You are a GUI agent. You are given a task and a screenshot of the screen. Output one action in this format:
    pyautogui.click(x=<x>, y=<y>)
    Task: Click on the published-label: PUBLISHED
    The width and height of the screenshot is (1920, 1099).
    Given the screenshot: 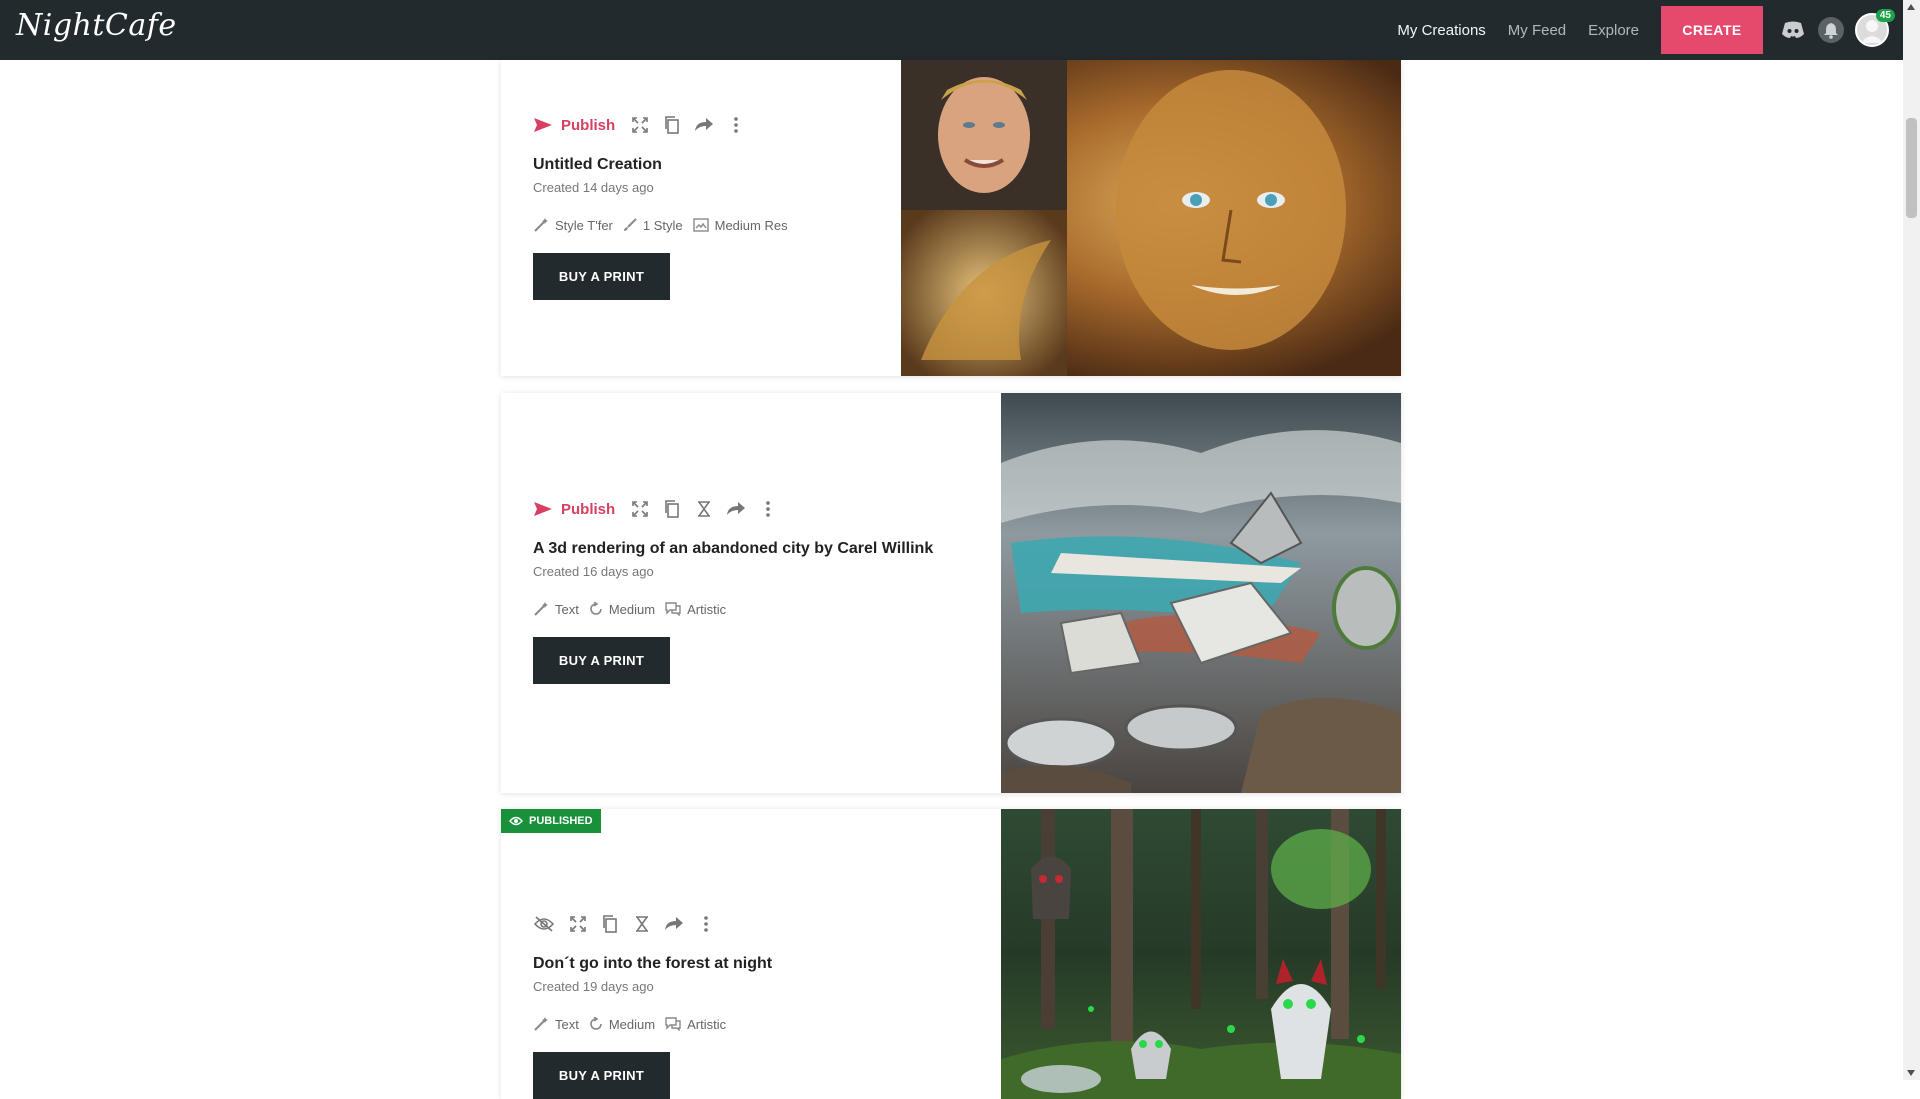 What is the action you would take?
    pyautogui.click(x=561, y=821)
    